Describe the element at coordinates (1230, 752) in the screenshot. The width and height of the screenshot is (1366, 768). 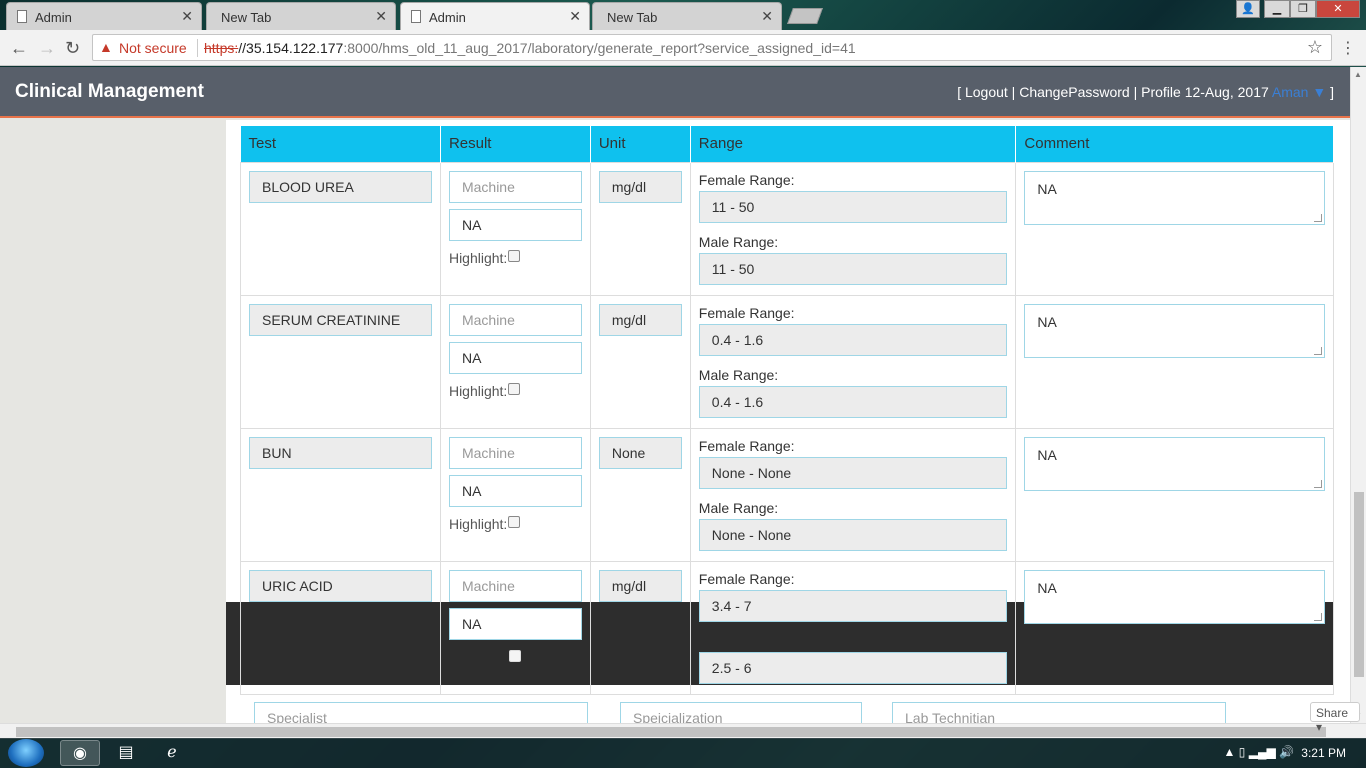
I see `show-hidden-icons-icon: ▲` at that location.